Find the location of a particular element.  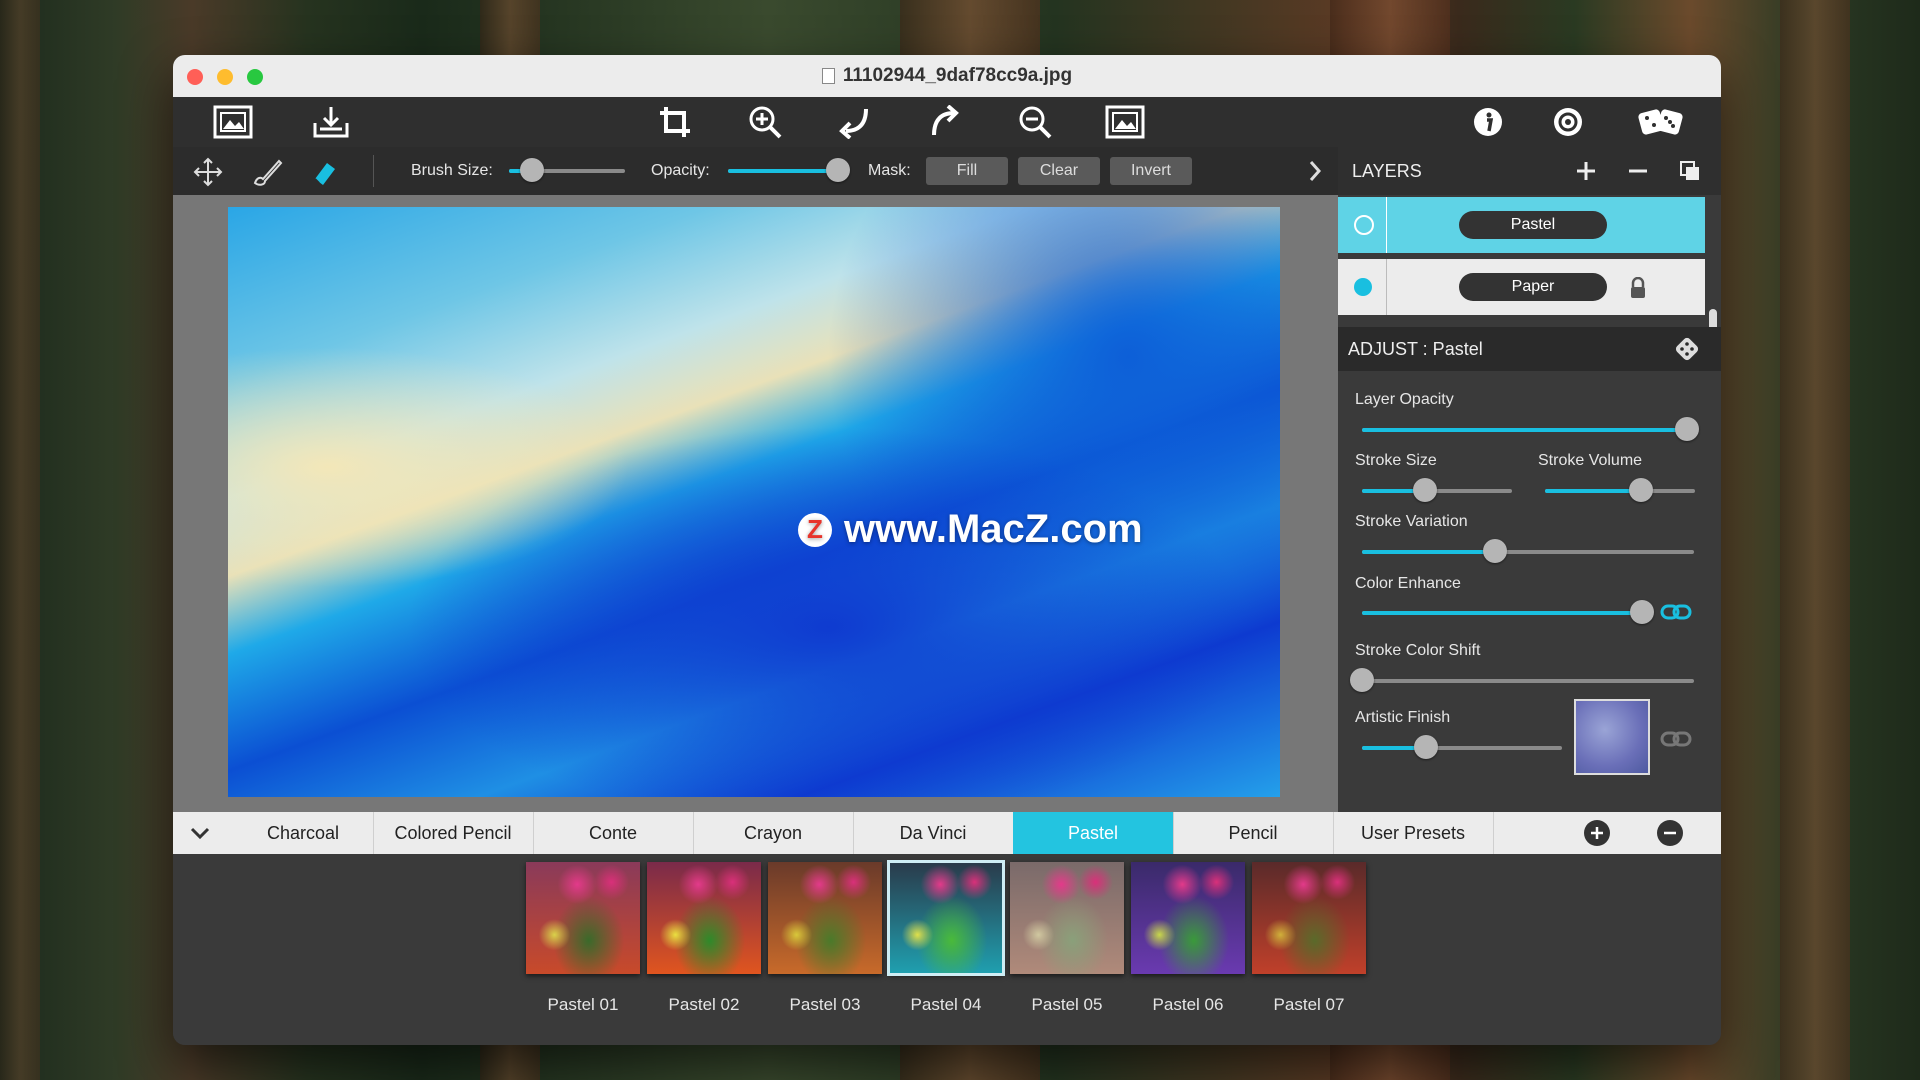

stroke-variation-knob is located at coordinates (1494, 551).